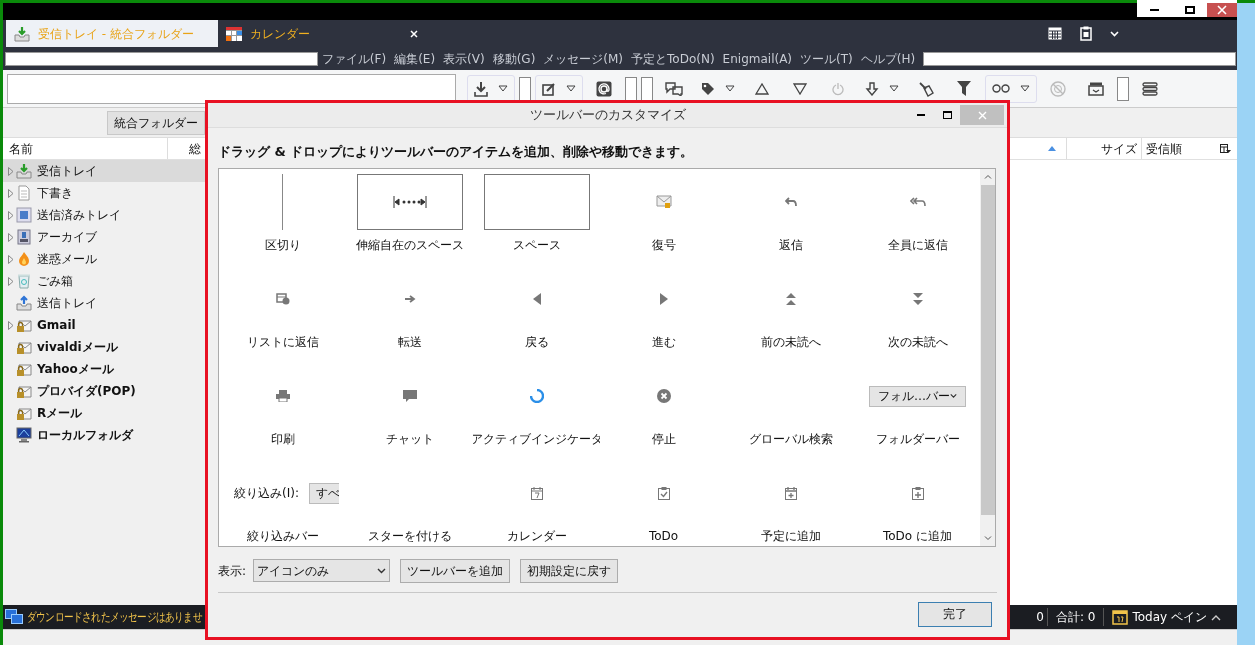 Image resolution: width=1255 pixels, height=645 pixels. Describe the element at coordinates (104, 413) in the screenshot. I see `folder-item: Rメール` at that location.